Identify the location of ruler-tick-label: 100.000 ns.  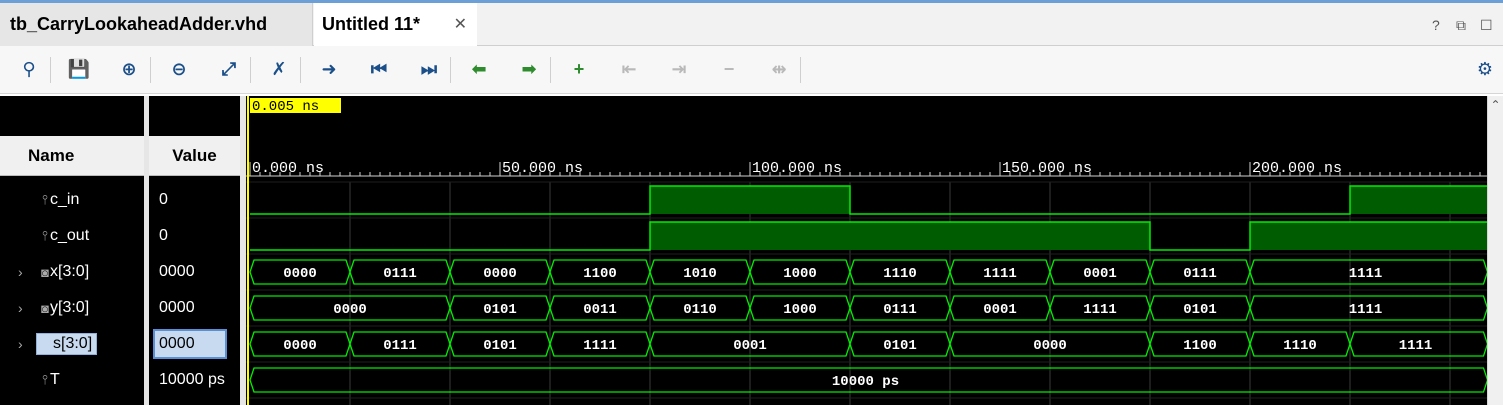
(797, 168).